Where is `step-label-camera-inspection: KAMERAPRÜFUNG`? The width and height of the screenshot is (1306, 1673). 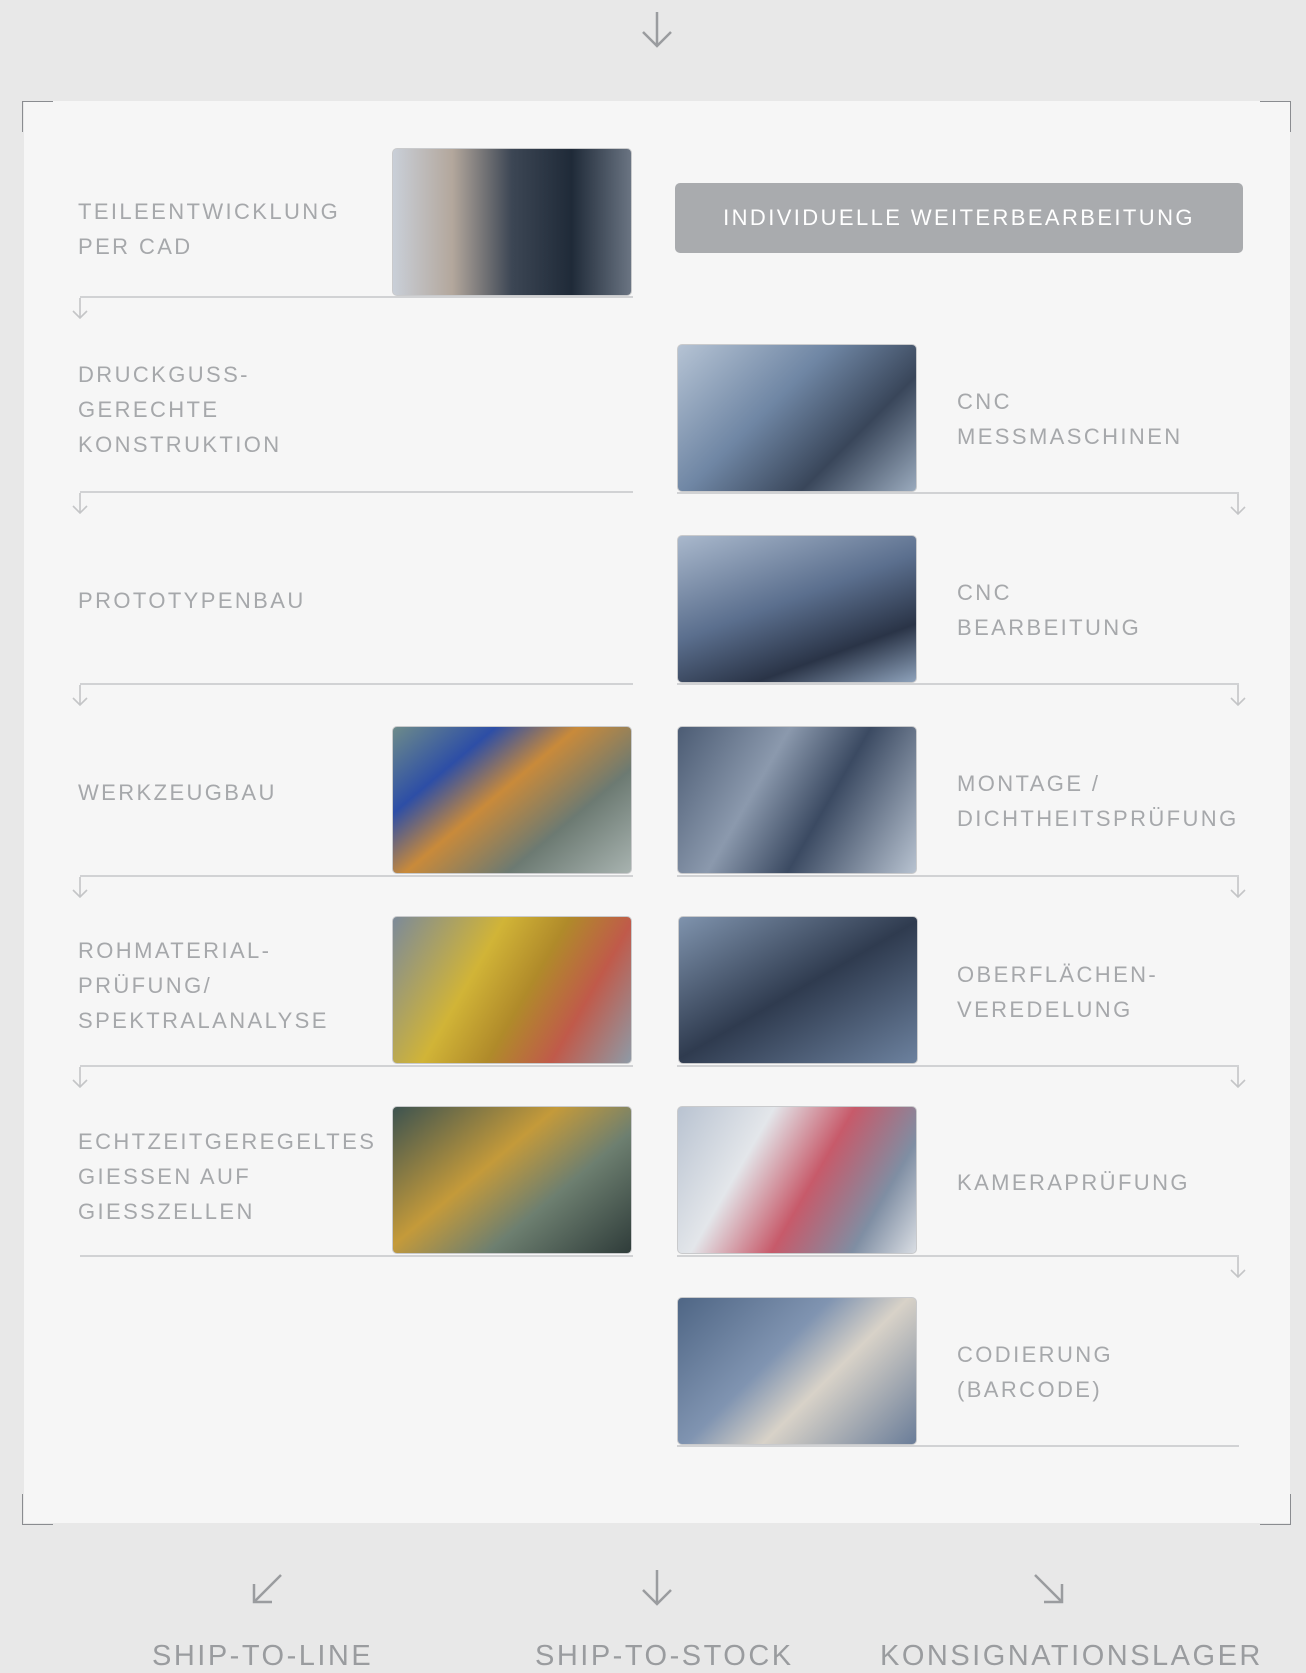 step-label-camera-inspection: KAMERAPRÜFUNG is located at coordinates (1073, 1182).